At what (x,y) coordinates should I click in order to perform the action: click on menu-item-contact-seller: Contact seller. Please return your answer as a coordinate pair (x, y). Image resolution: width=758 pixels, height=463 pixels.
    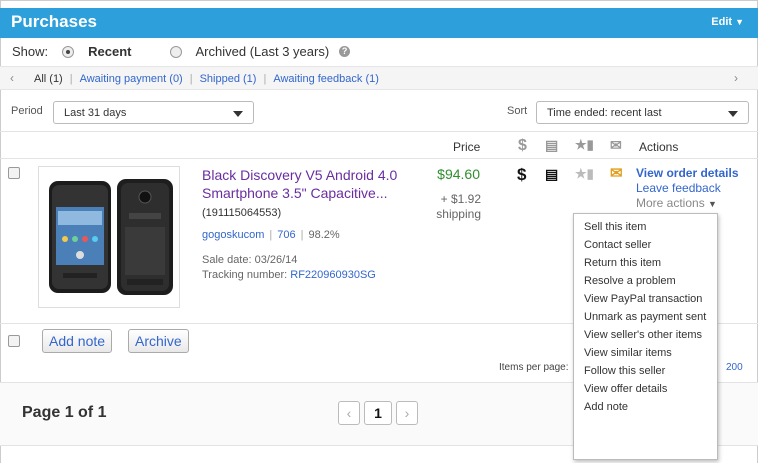
    Looking at the image, I should click on (645, 245).